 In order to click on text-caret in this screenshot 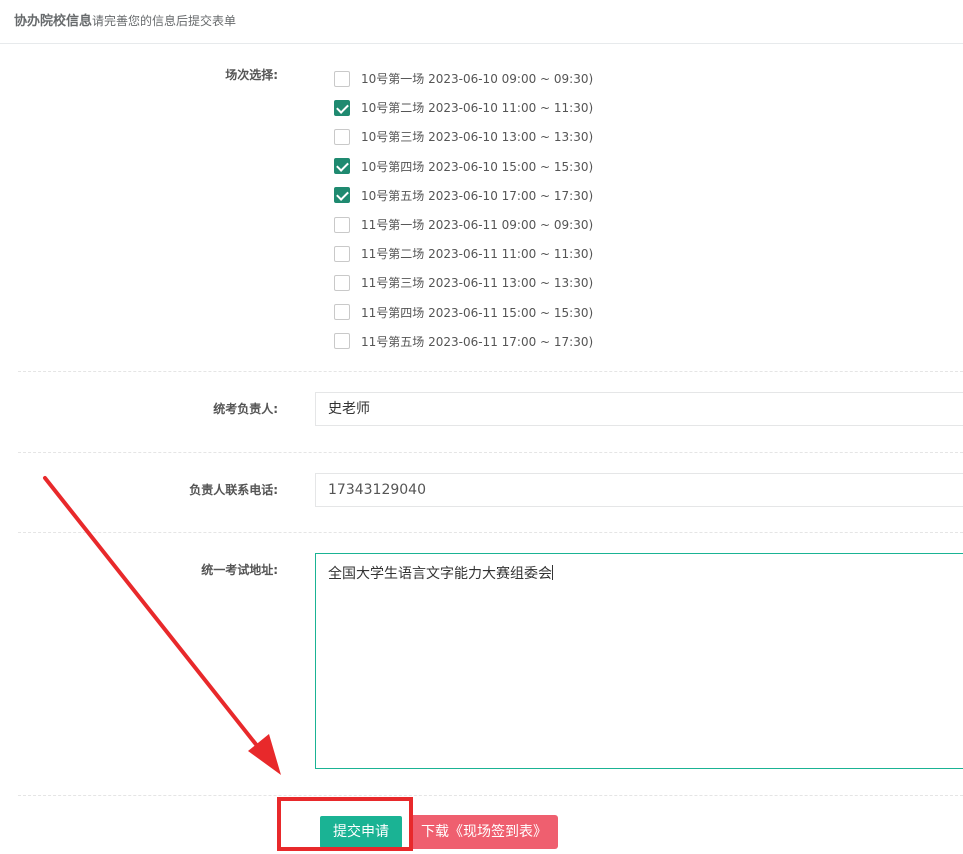, I will do `click(552, 572)`.